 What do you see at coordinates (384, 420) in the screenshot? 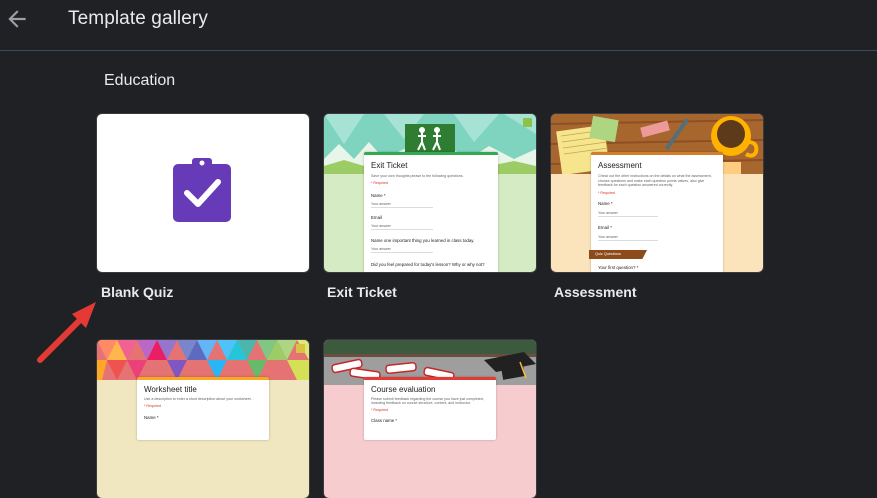
I see `question-1: Class name *` at bounding box center [384, 420].